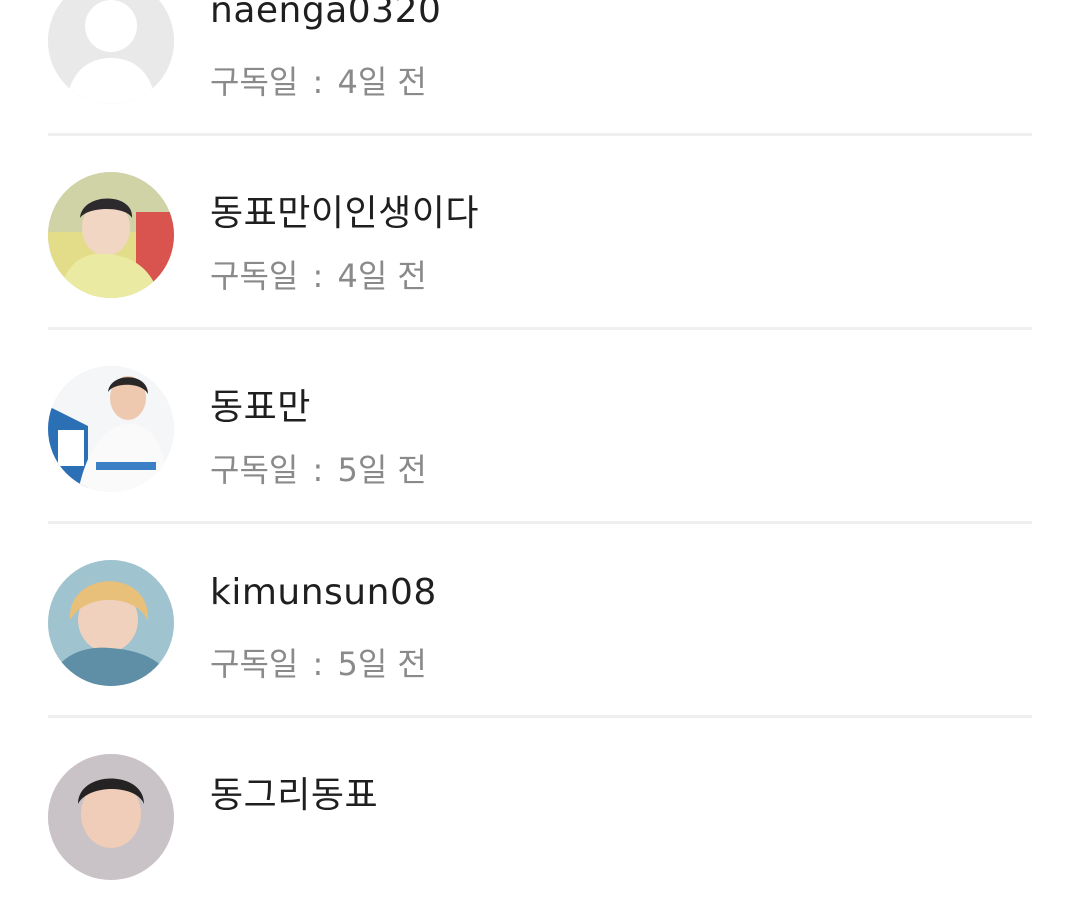  I want to click on default-avatar-icon, so click(111, 52).